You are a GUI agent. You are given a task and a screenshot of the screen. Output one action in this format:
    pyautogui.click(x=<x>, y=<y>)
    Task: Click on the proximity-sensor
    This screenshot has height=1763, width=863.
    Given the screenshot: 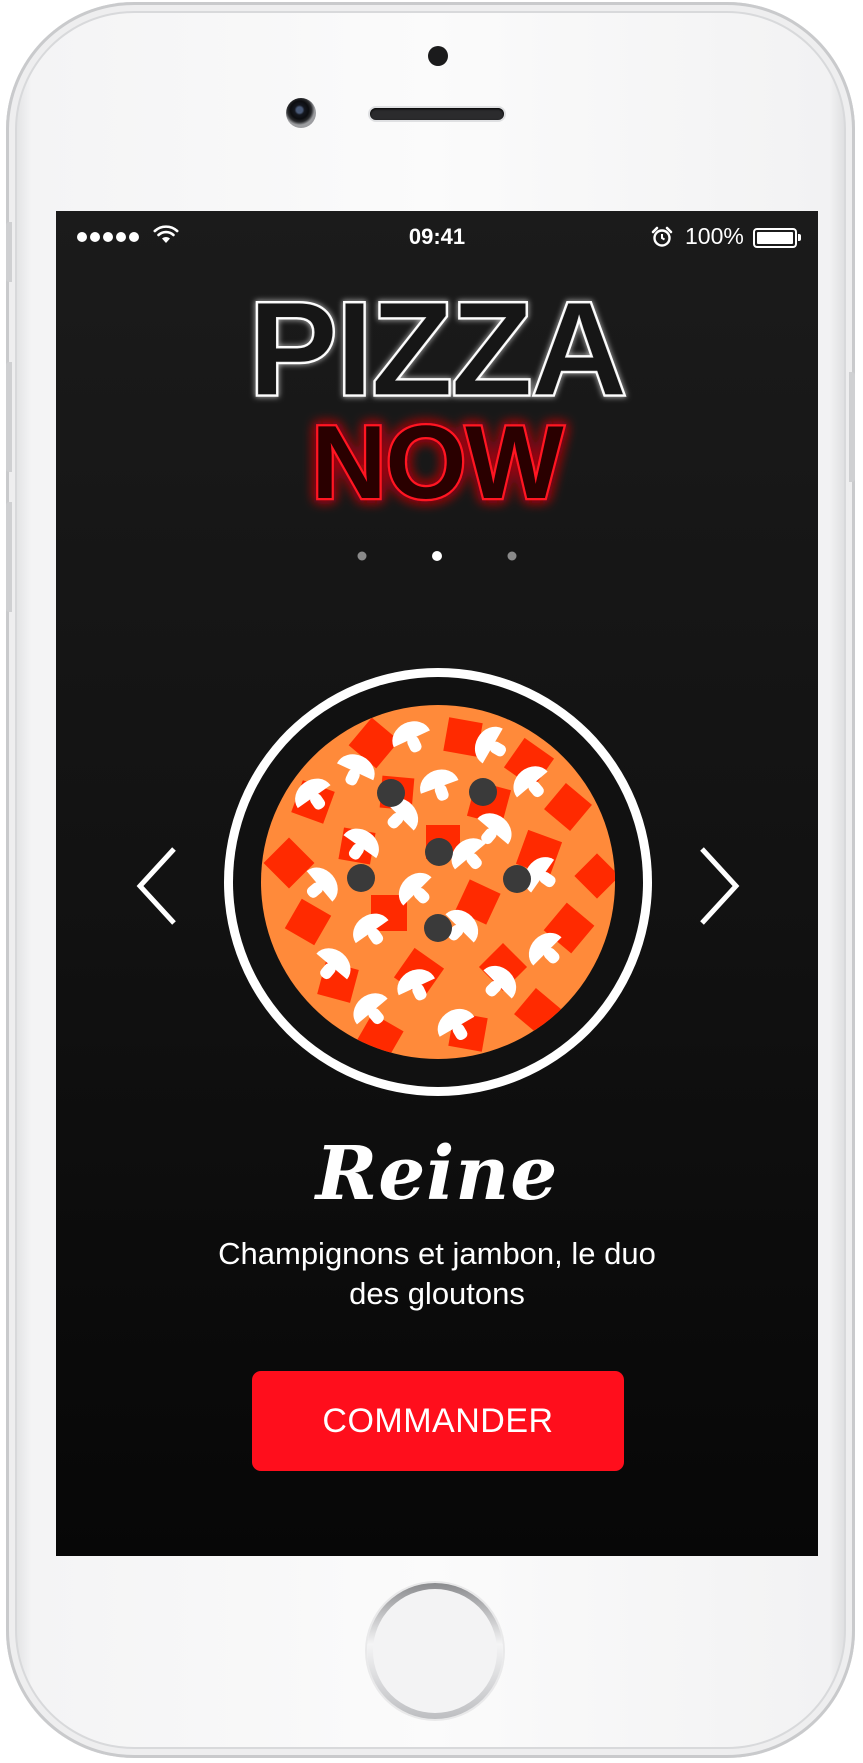 What is the action you would take?
    pyautogui.click(x=438, y=56)
    